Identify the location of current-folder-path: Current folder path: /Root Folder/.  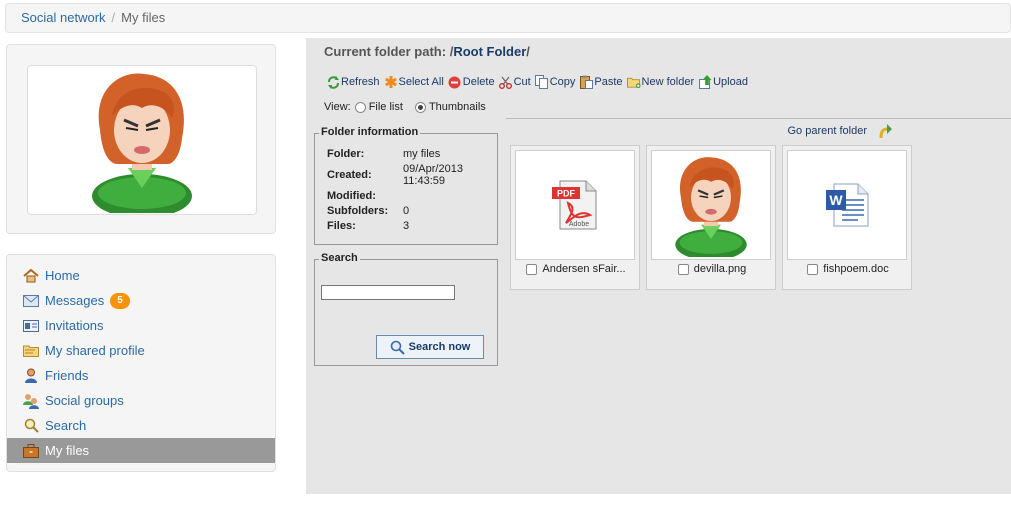
(427, 51).